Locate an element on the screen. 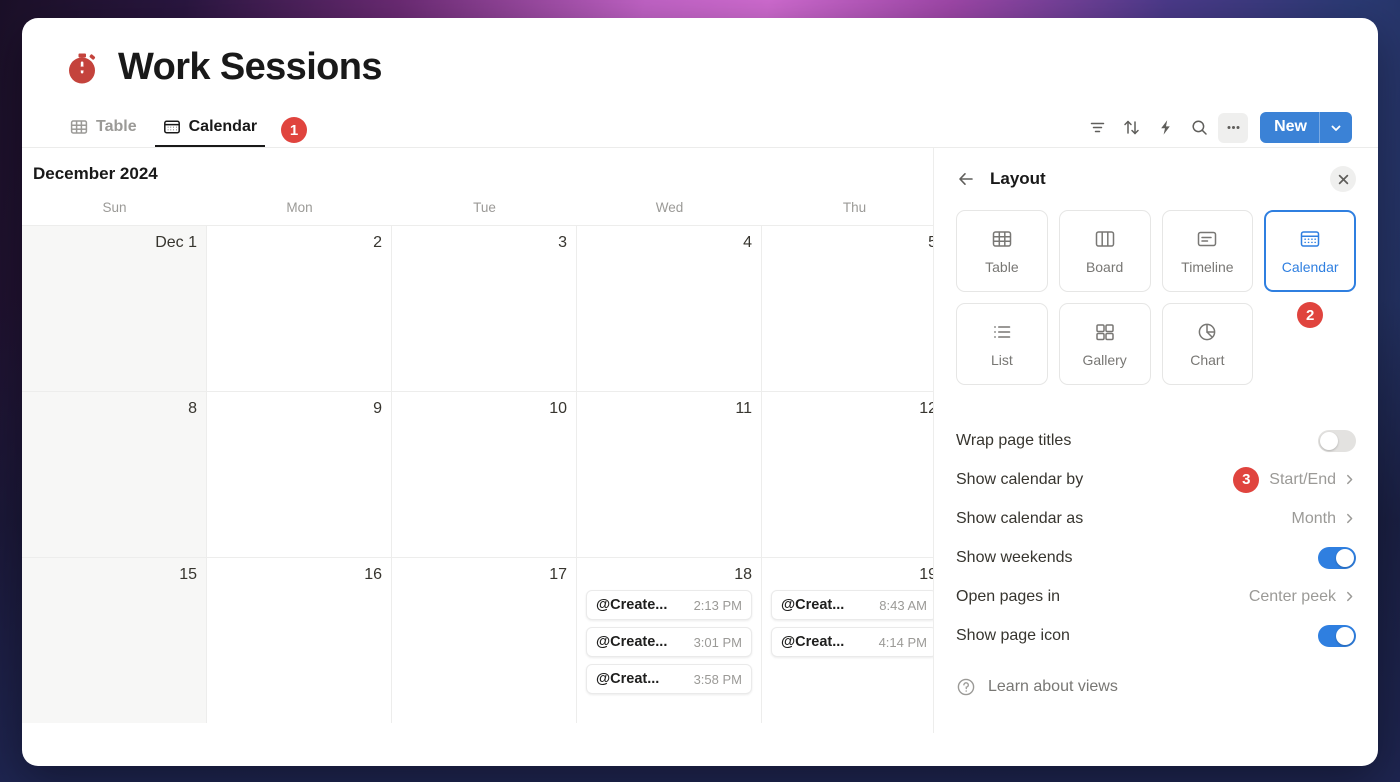 Image resolution: width=1400 pixels, height=782 pixels. layout-option-chart: Chart is located at coordinates (1207, 344).